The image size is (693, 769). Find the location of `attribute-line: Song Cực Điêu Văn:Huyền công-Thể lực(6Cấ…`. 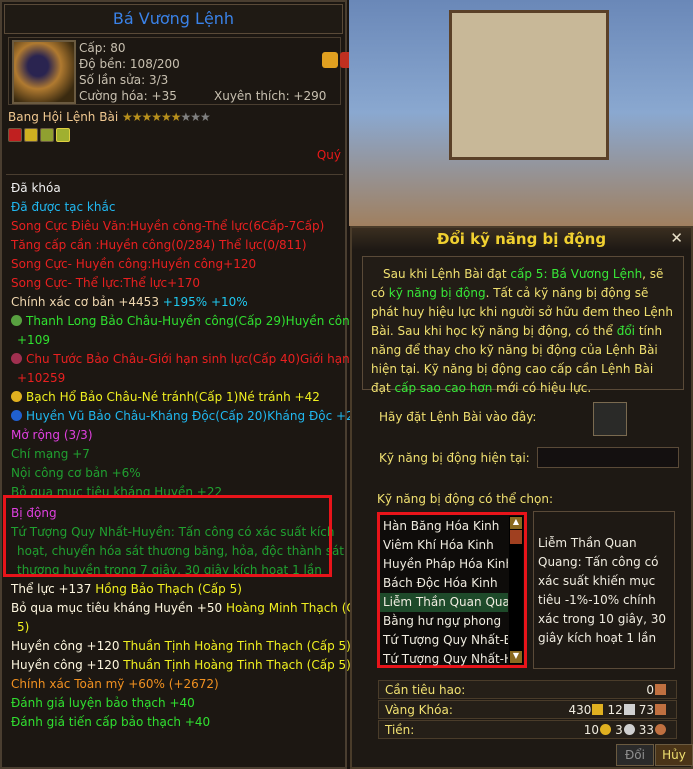

attribute-line: Song Cực Điêu Văn:Huyền công-Thể lực(6Cấ… is located at coordinates (168, 226).